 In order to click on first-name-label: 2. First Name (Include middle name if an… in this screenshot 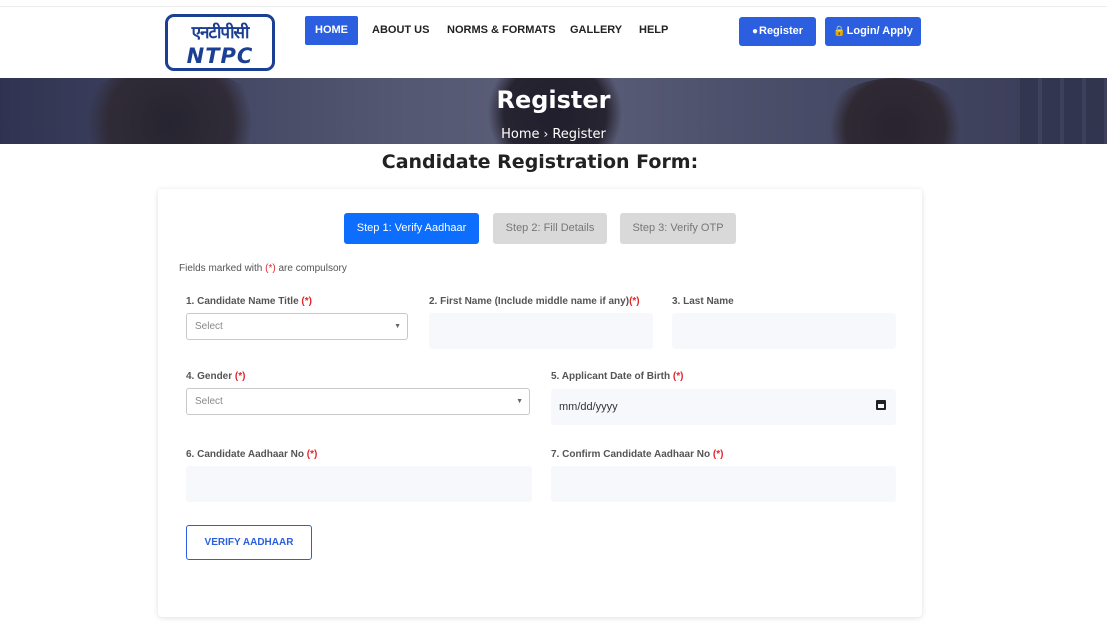, I will do `click(534, 301)`.